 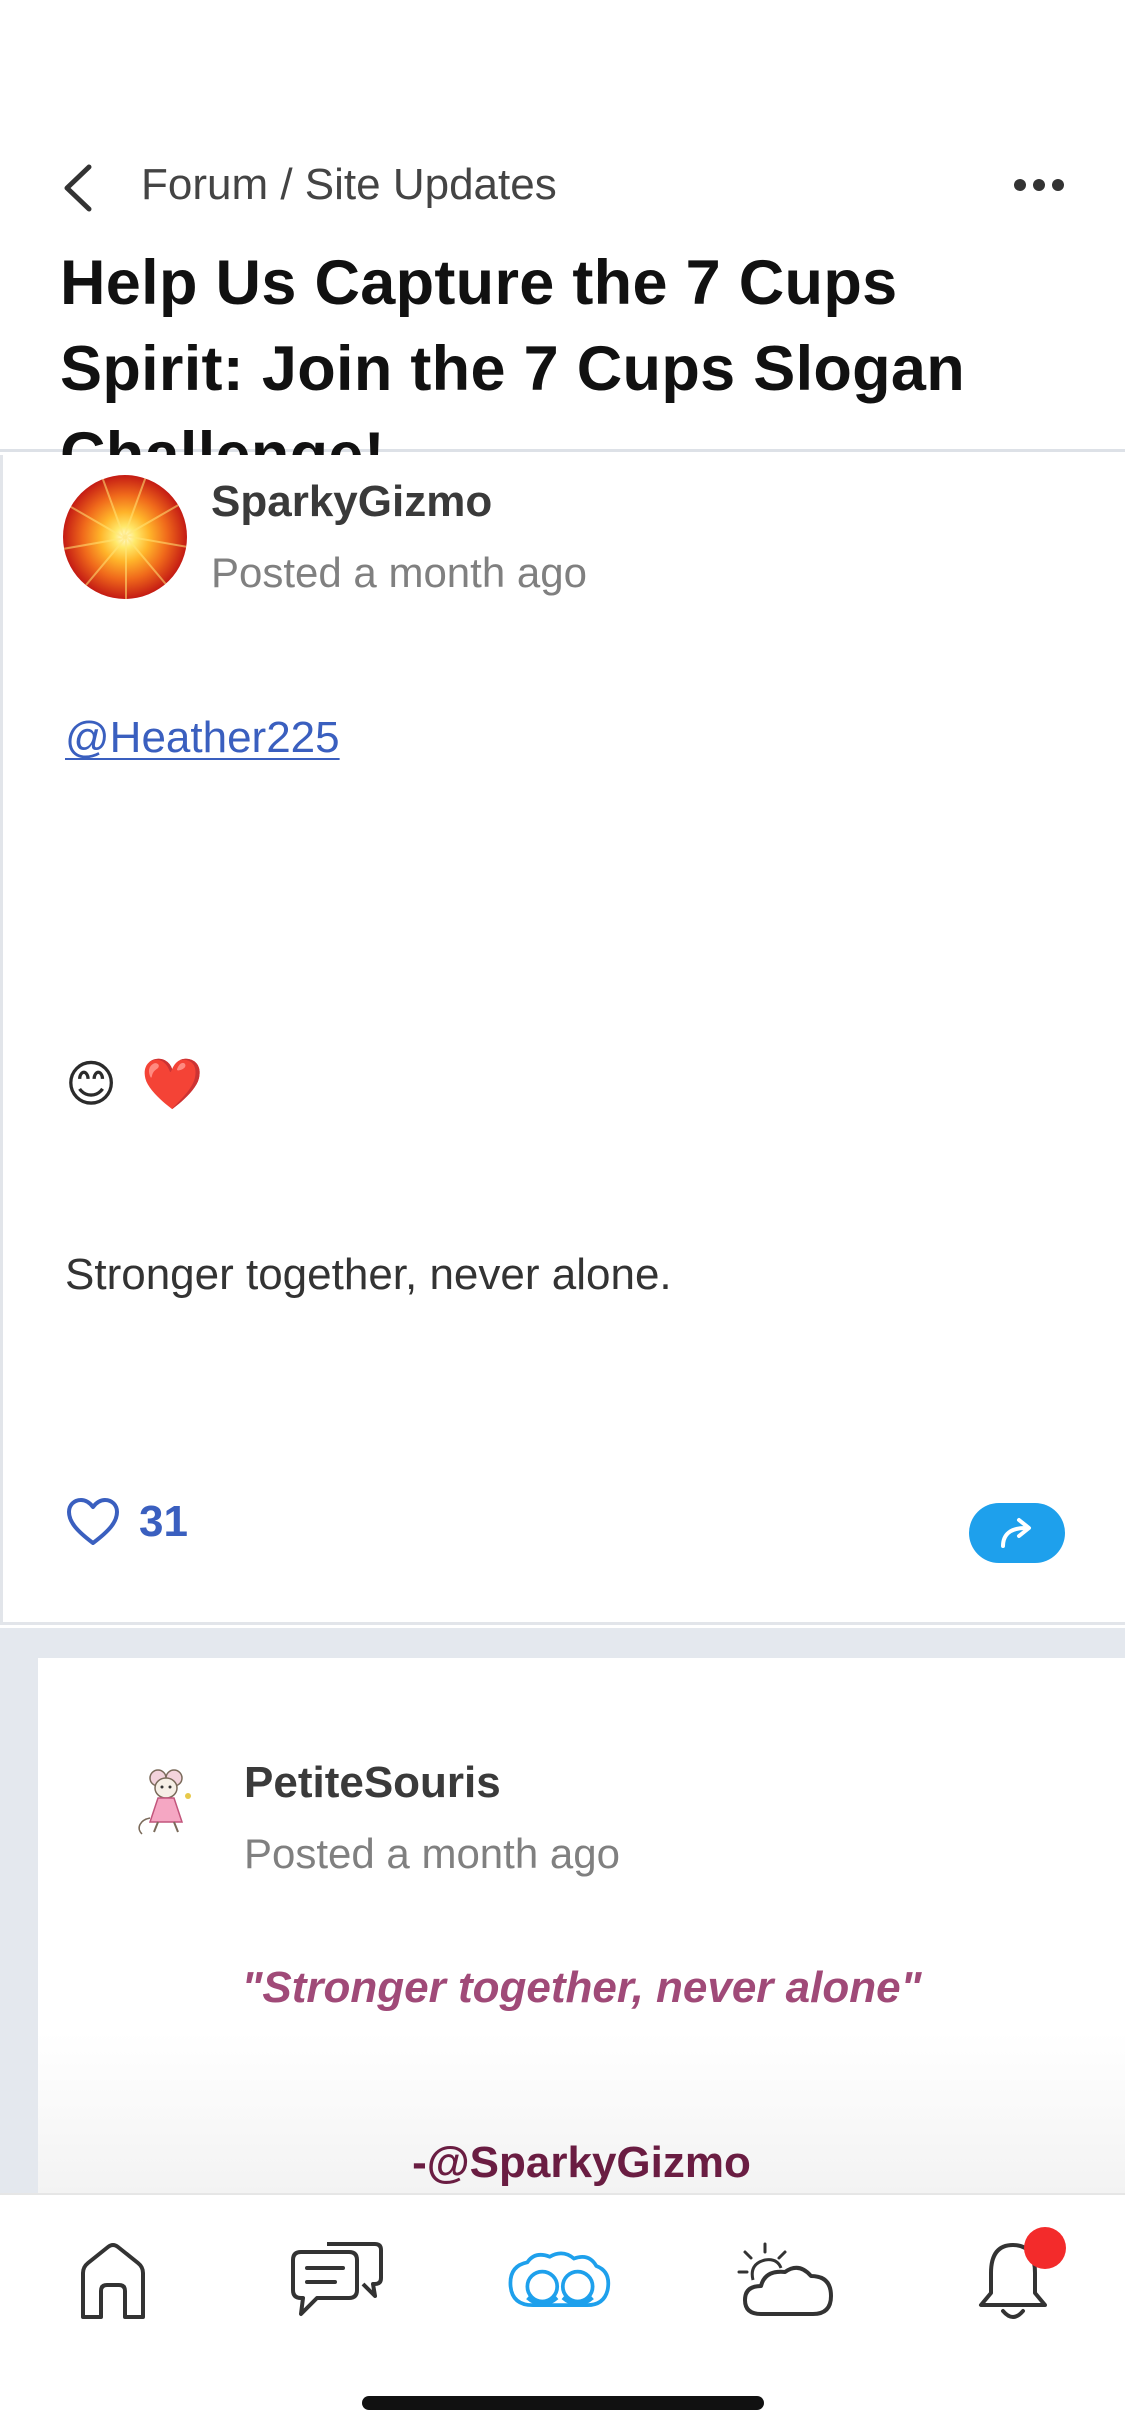 I want to click on more-options-button, so click(x=1039, y=185).